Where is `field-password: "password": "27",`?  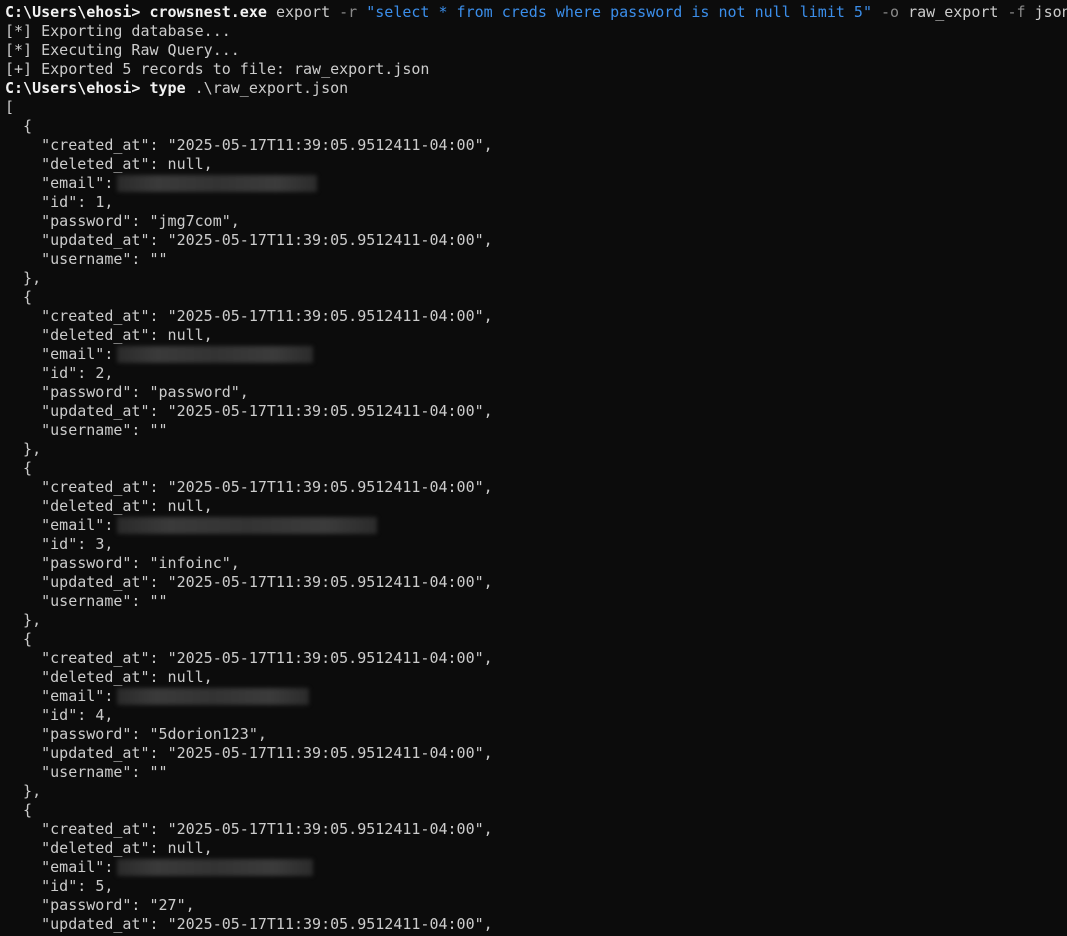 field-password: "password": "27", is located at coordinates (100, 905).